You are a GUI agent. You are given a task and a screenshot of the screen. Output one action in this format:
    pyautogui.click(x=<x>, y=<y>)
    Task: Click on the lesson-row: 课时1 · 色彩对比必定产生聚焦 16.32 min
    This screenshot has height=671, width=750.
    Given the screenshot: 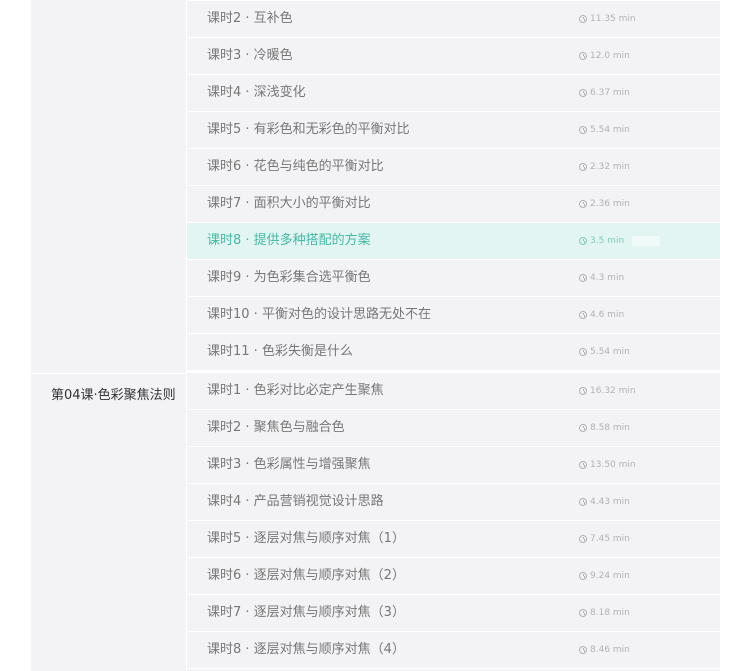 What is the action you would take?
    pyautogui.click(x=453, y=391)
    